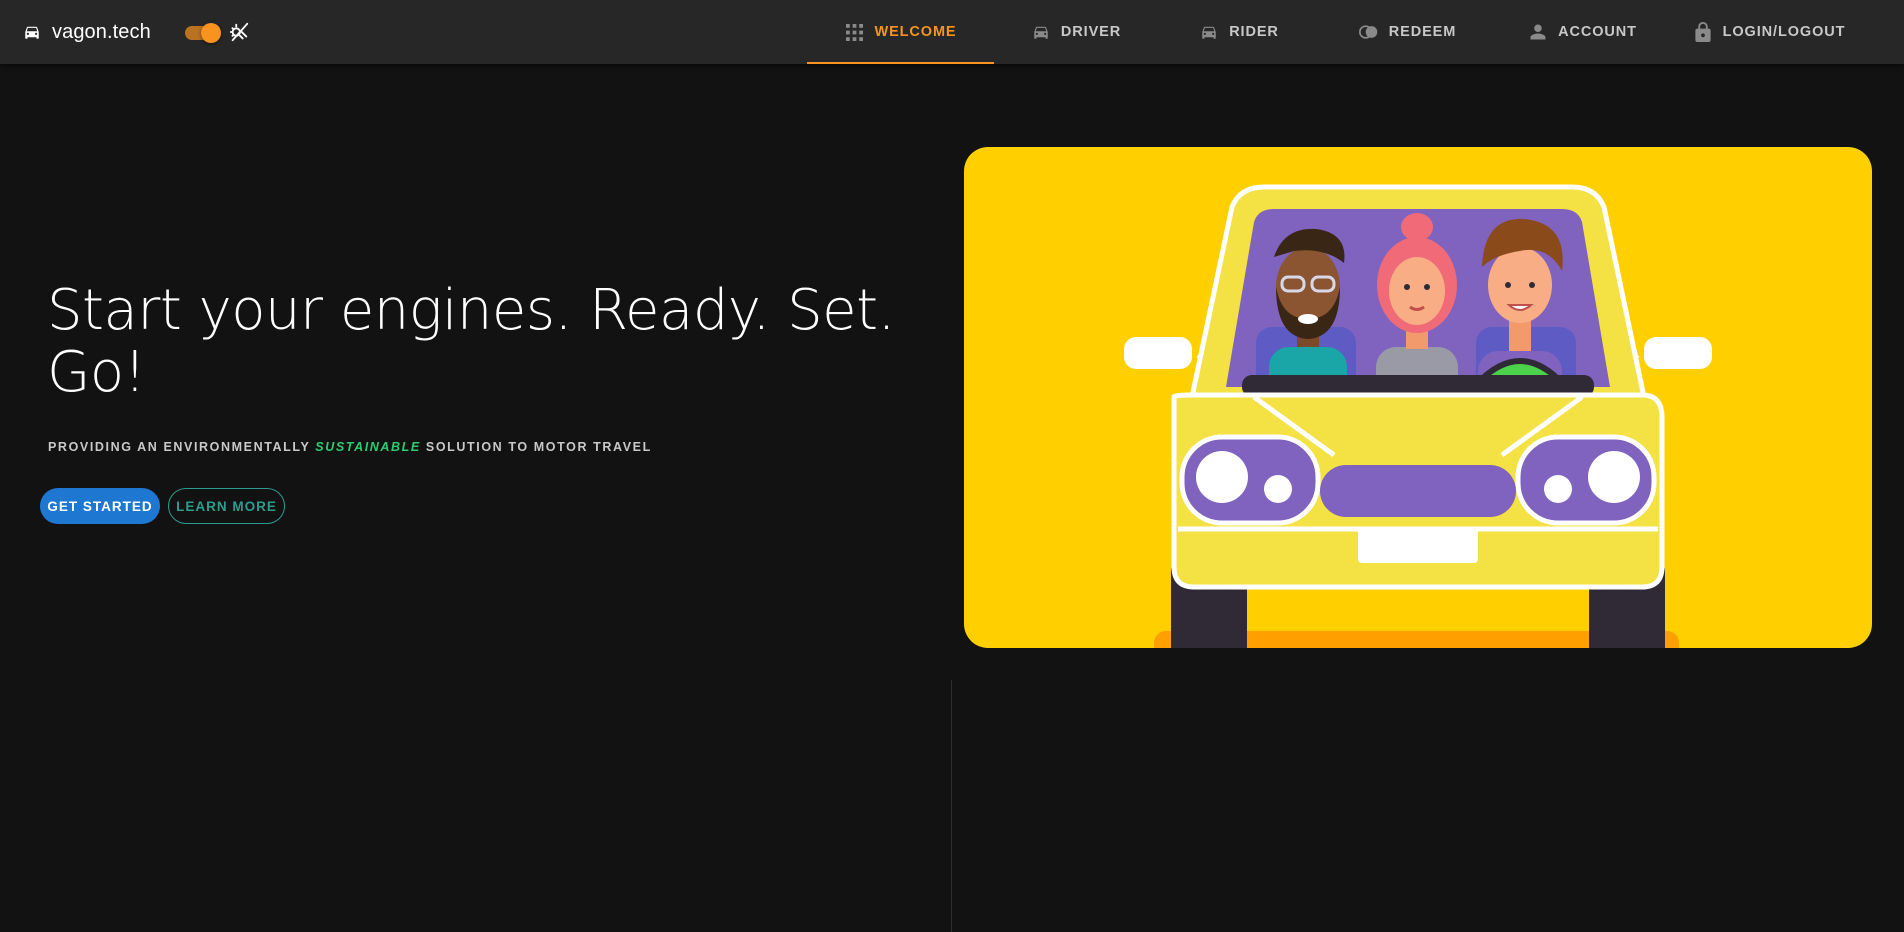 Image resolution: width=1904 pixels, height=932 pixels. I want to click on person-right-head, so click(1520, 285).